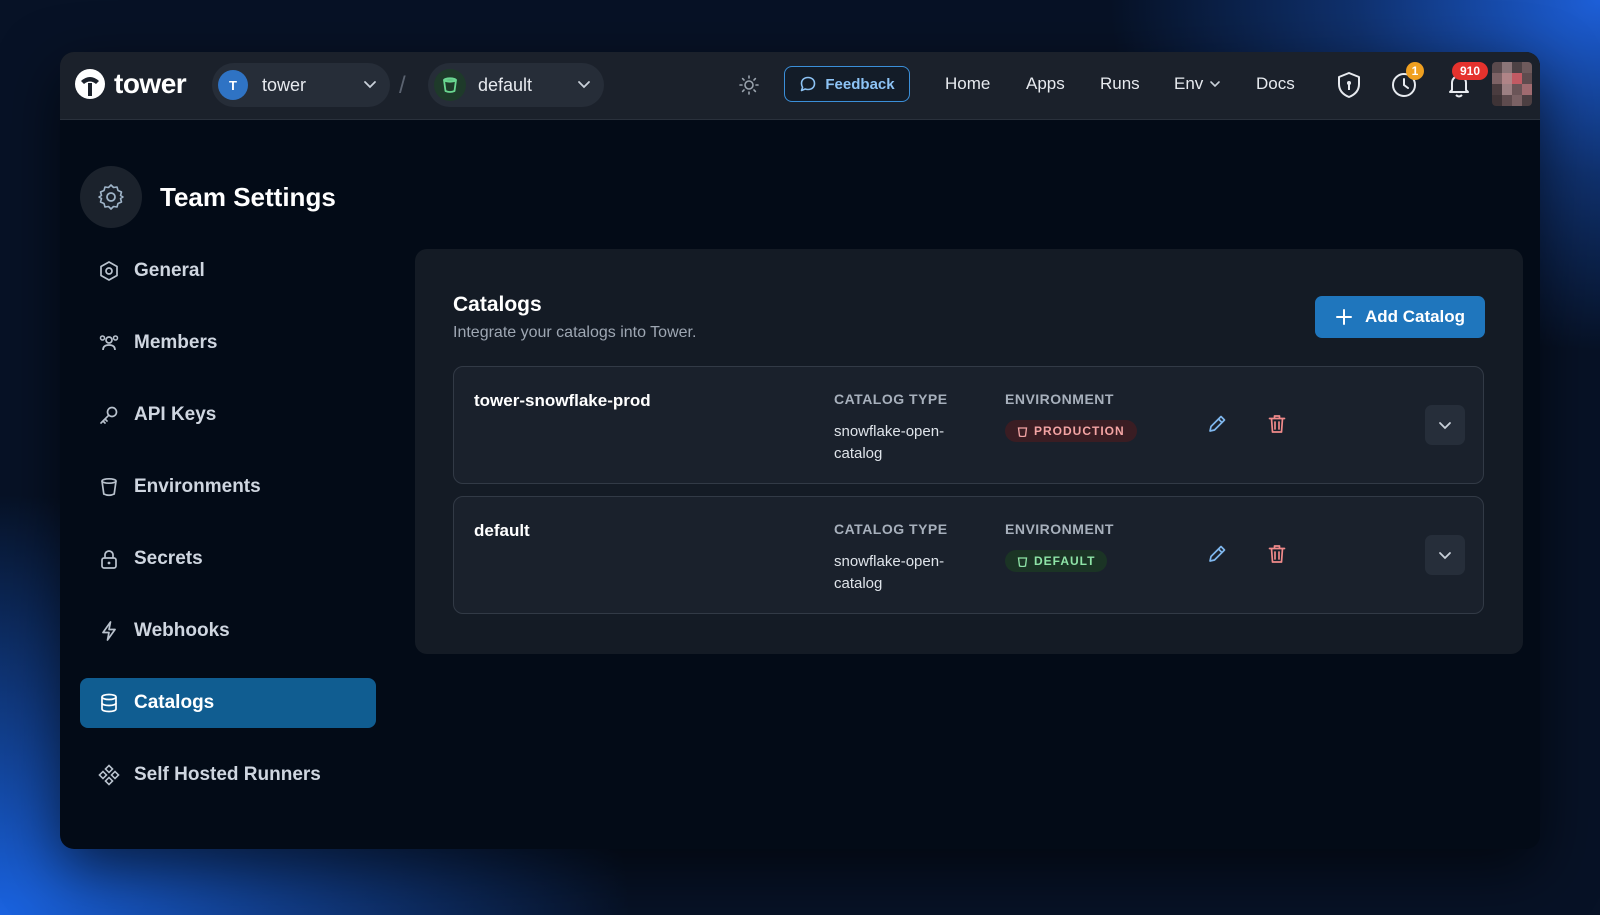 This screenshot has width=1600, height=915. Describe the element at coordinates (1415, 71) in the screenshot. I see `clock-badge: 1` at that location.